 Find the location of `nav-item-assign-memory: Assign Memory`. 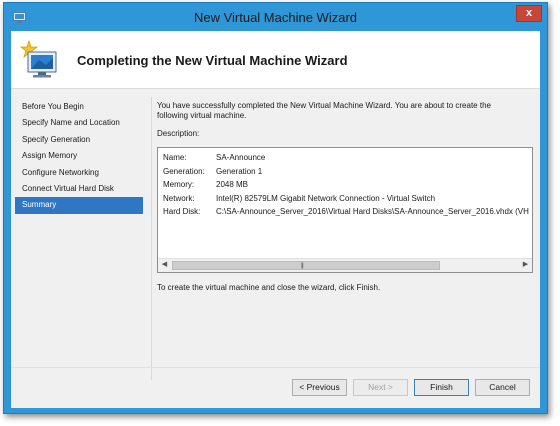

nav-item-assign-memory: Assign Memory is located at coordinates (79, 156).